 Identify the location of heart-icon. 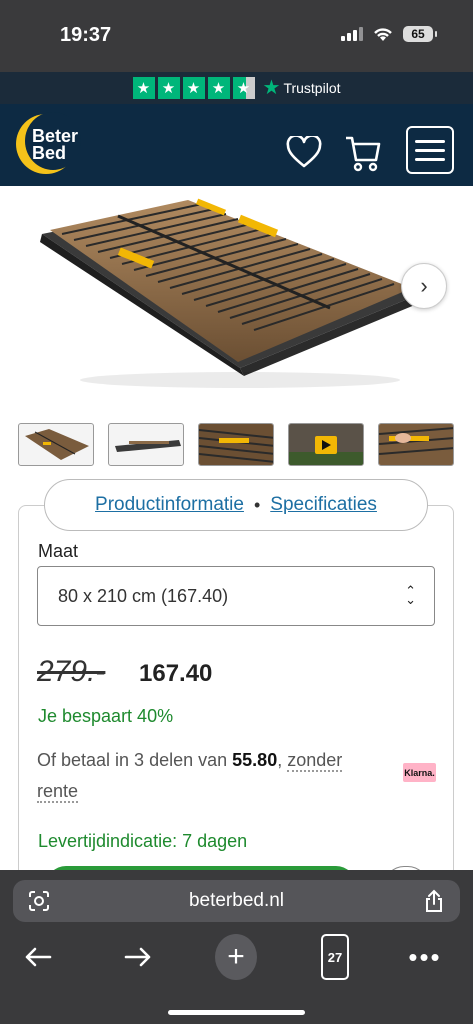
(304, 152).